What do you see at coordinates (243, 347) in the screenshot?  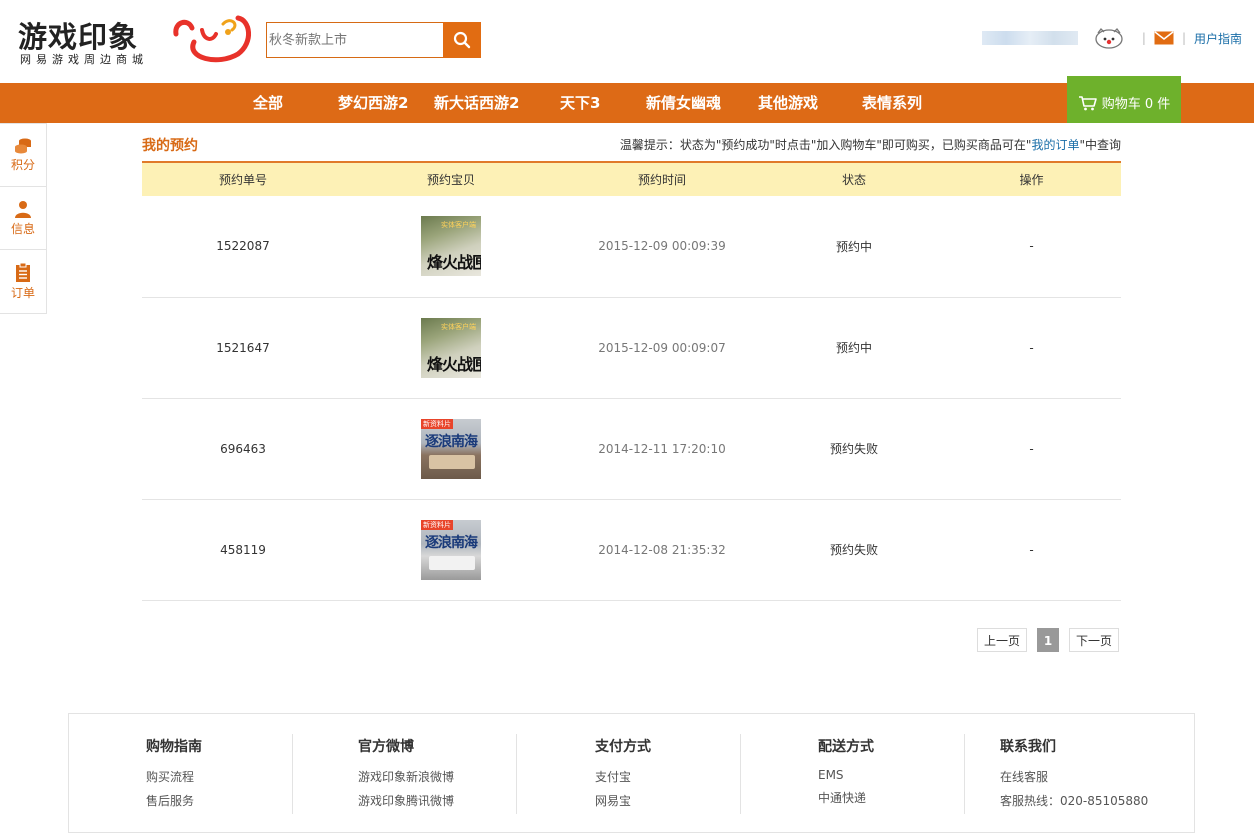 I see `reservation-id: 1521647` at bounding box center [243, 347].